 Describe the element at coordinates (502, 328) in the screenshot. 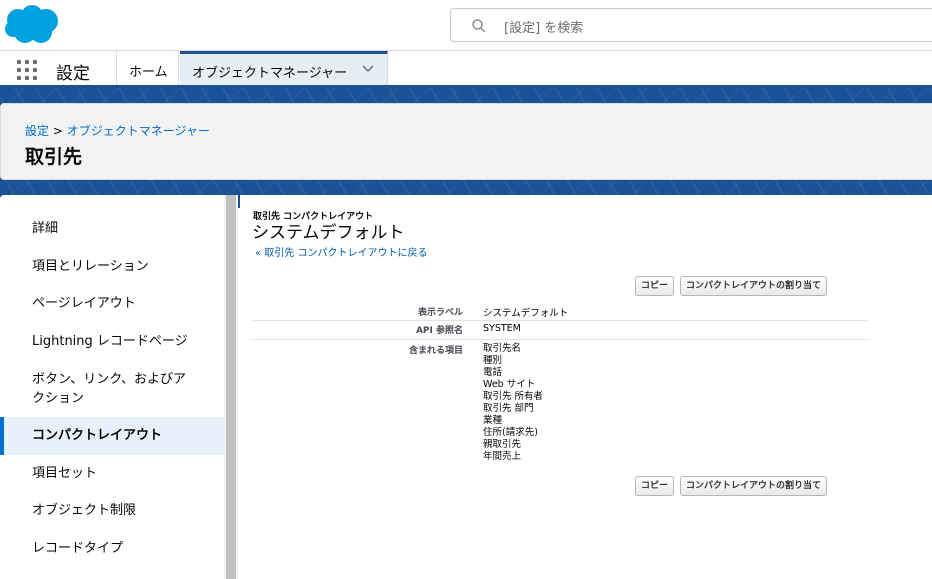

I see `api-name-value: SYSTEM` at that location.